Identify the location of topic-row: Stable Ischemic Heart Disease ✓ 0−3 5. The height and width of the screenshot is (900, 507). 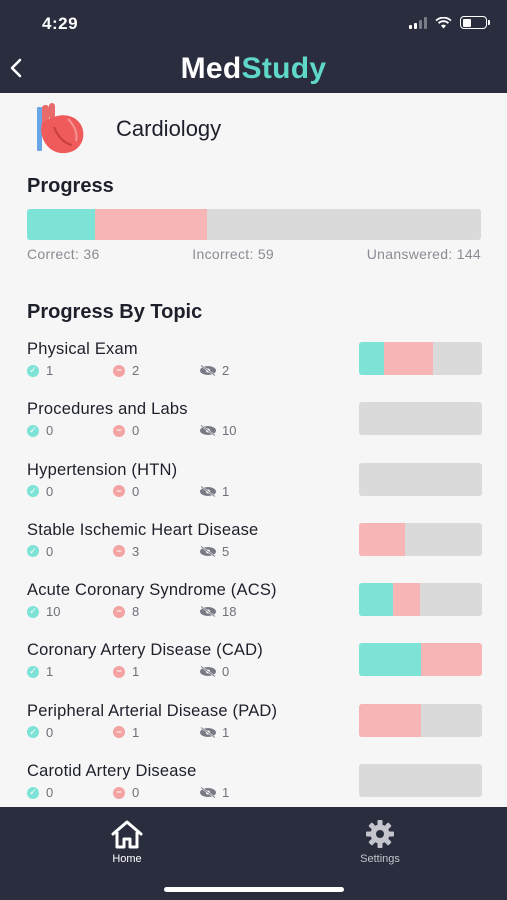
(253, 547).